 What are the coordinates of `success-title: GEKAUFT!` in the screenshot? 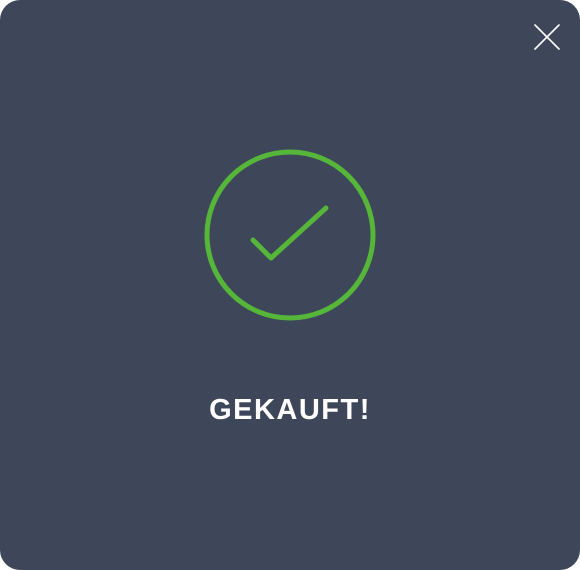 It's located at (290, 410).